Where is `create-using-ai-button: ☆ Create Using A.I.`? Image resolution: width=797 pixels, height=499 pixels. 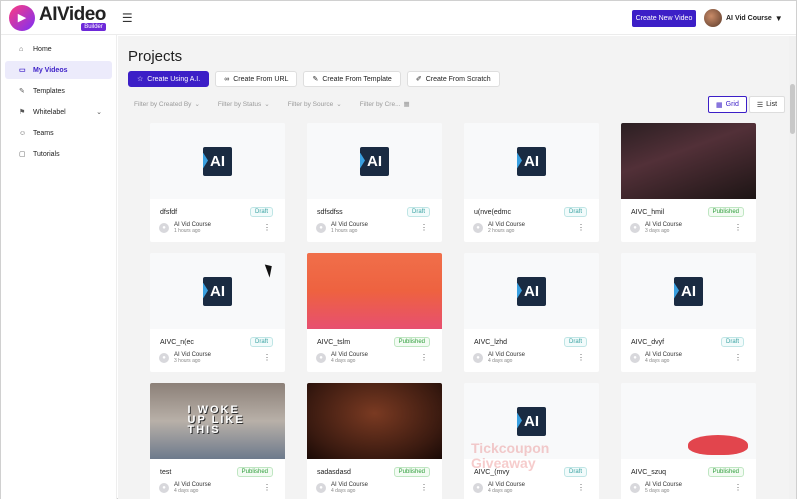 create-using-ai-button: ☆ Create Using A.I. is located at coordinates (169, 79).